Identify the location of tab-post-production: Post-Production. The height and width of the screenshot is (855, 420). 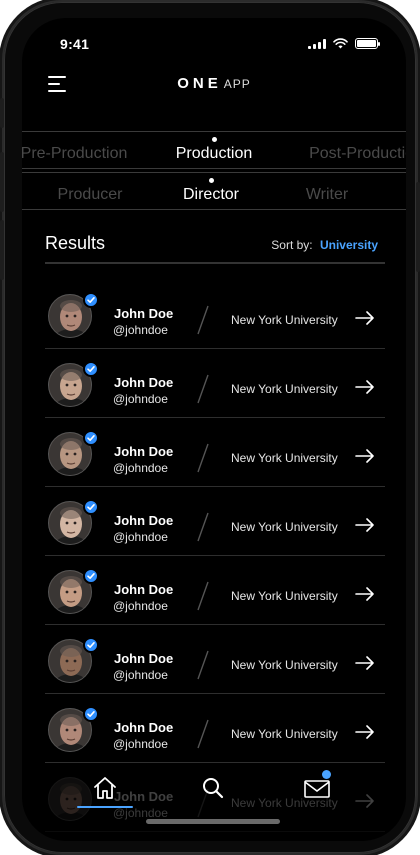
(356, 151).